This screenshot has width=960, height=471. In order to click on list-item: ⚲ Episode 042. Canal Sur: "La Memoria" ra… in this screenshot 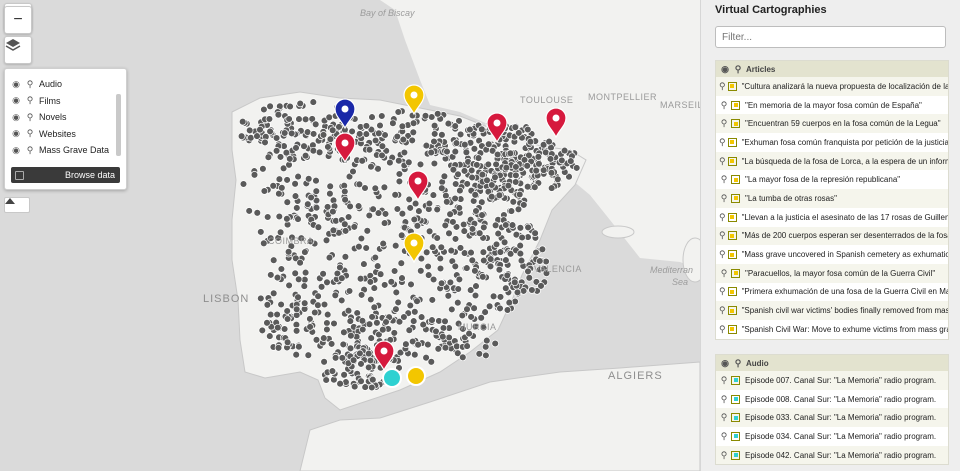, I will do `click(832, 455)`.